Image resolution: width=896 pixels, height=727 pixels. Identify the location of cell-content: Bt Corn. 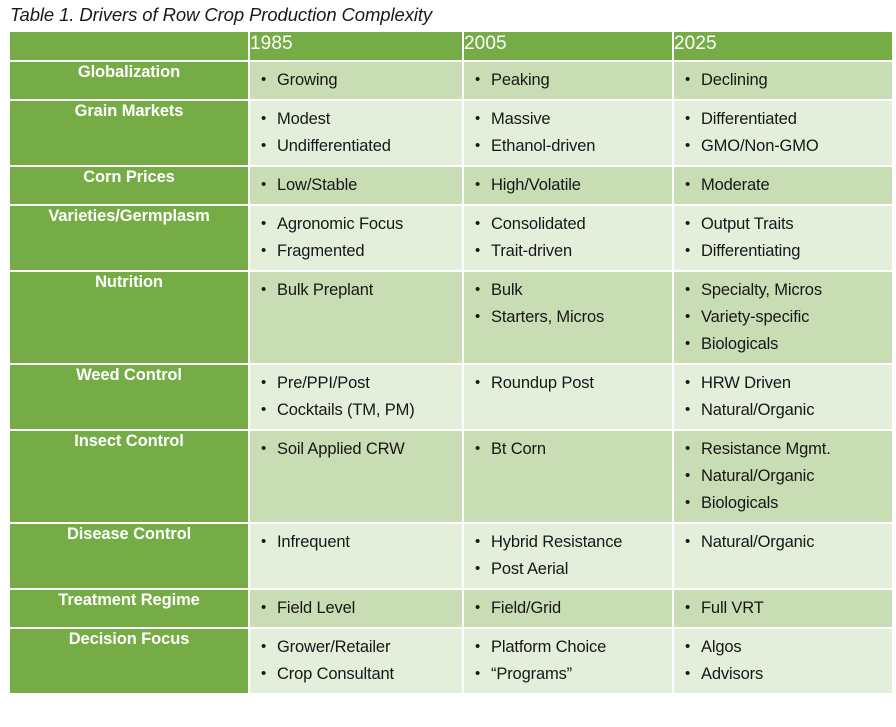
(568, 449).